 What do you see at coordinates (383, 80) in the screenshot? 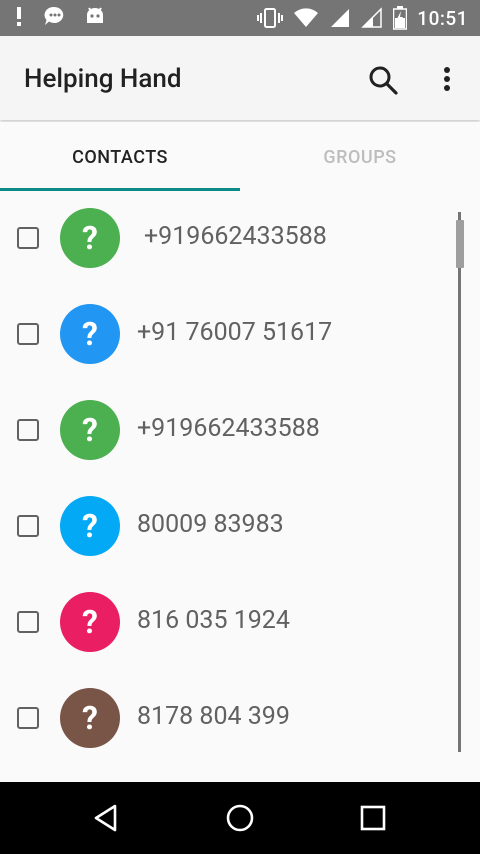
I see `search-icon` at bounding box center [383, 80].